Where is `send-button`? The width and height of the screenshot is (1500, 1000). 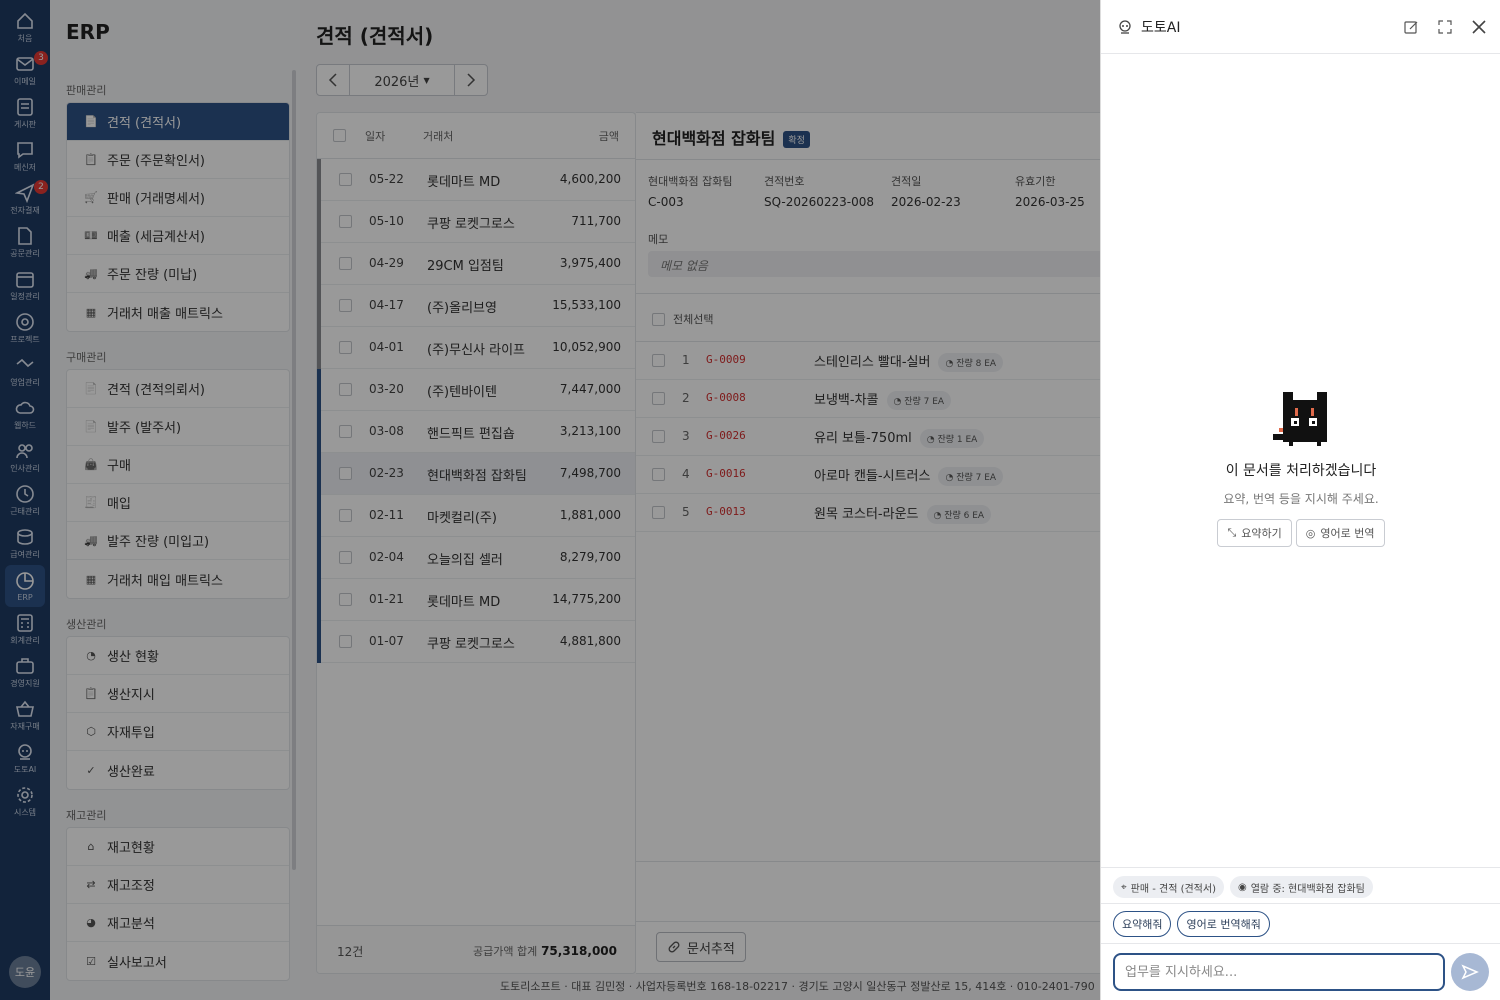 send-button is located at coordinates (1470, 972).